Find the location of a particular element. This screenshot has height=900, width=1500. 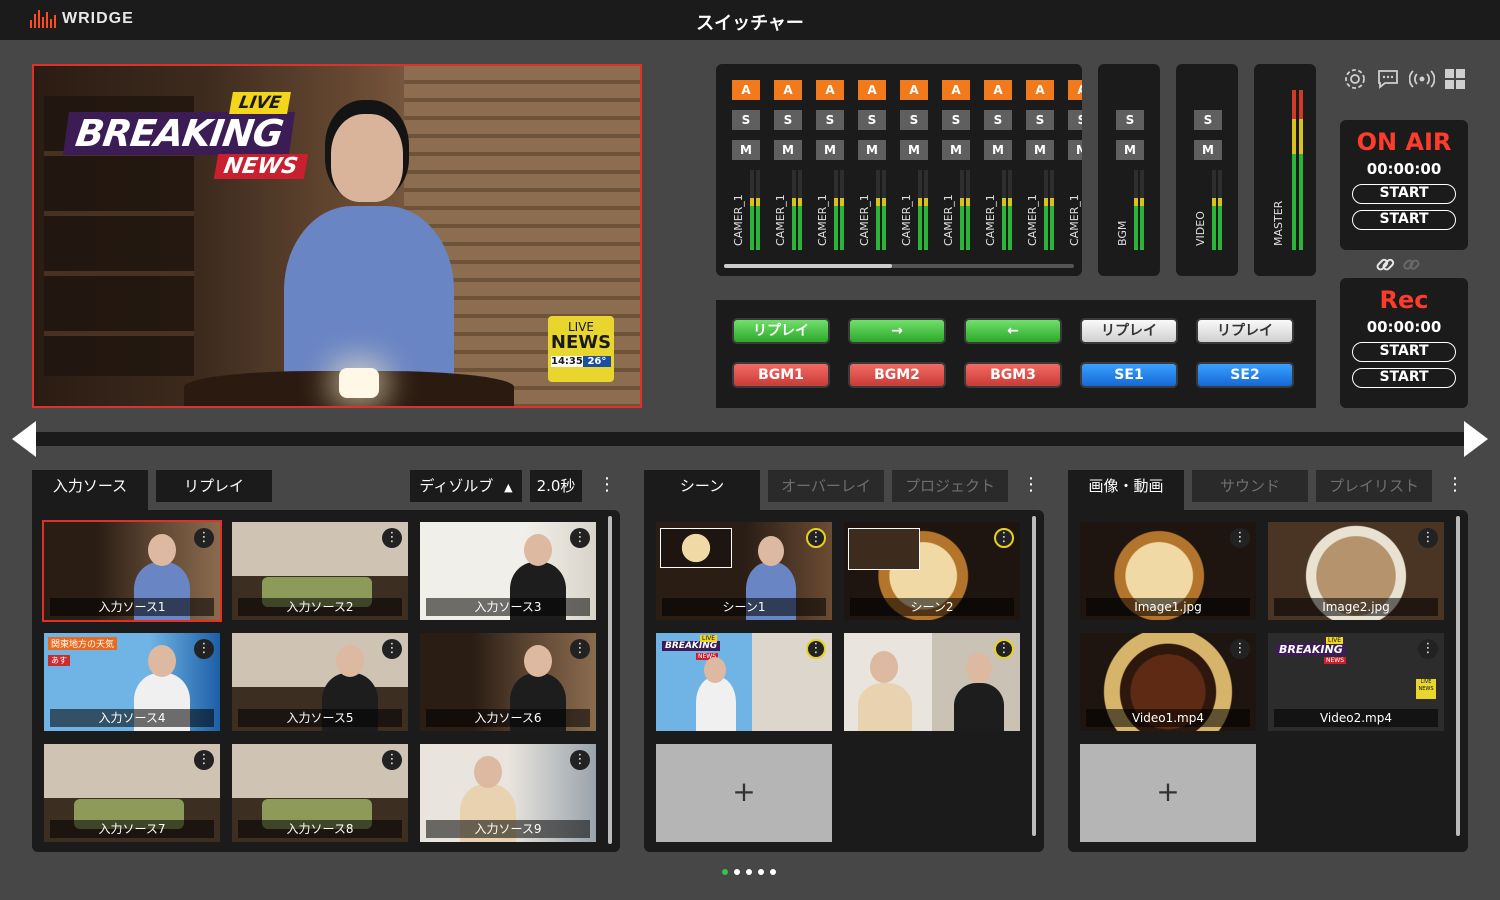

sound-pad-9: SE1 is located at coordinates (1129, 375).